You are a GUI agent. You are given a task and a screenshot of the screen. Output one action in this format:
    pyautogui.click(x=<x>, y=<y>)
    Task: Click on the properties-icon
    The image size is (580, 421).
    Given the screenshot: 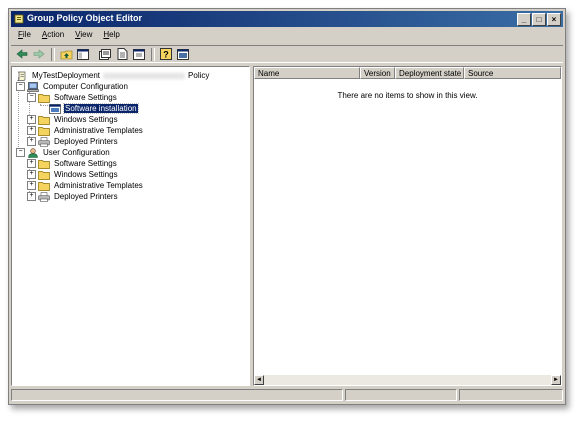 What is the action you would take?
    pyautogui.click(x=105, y=54)
    